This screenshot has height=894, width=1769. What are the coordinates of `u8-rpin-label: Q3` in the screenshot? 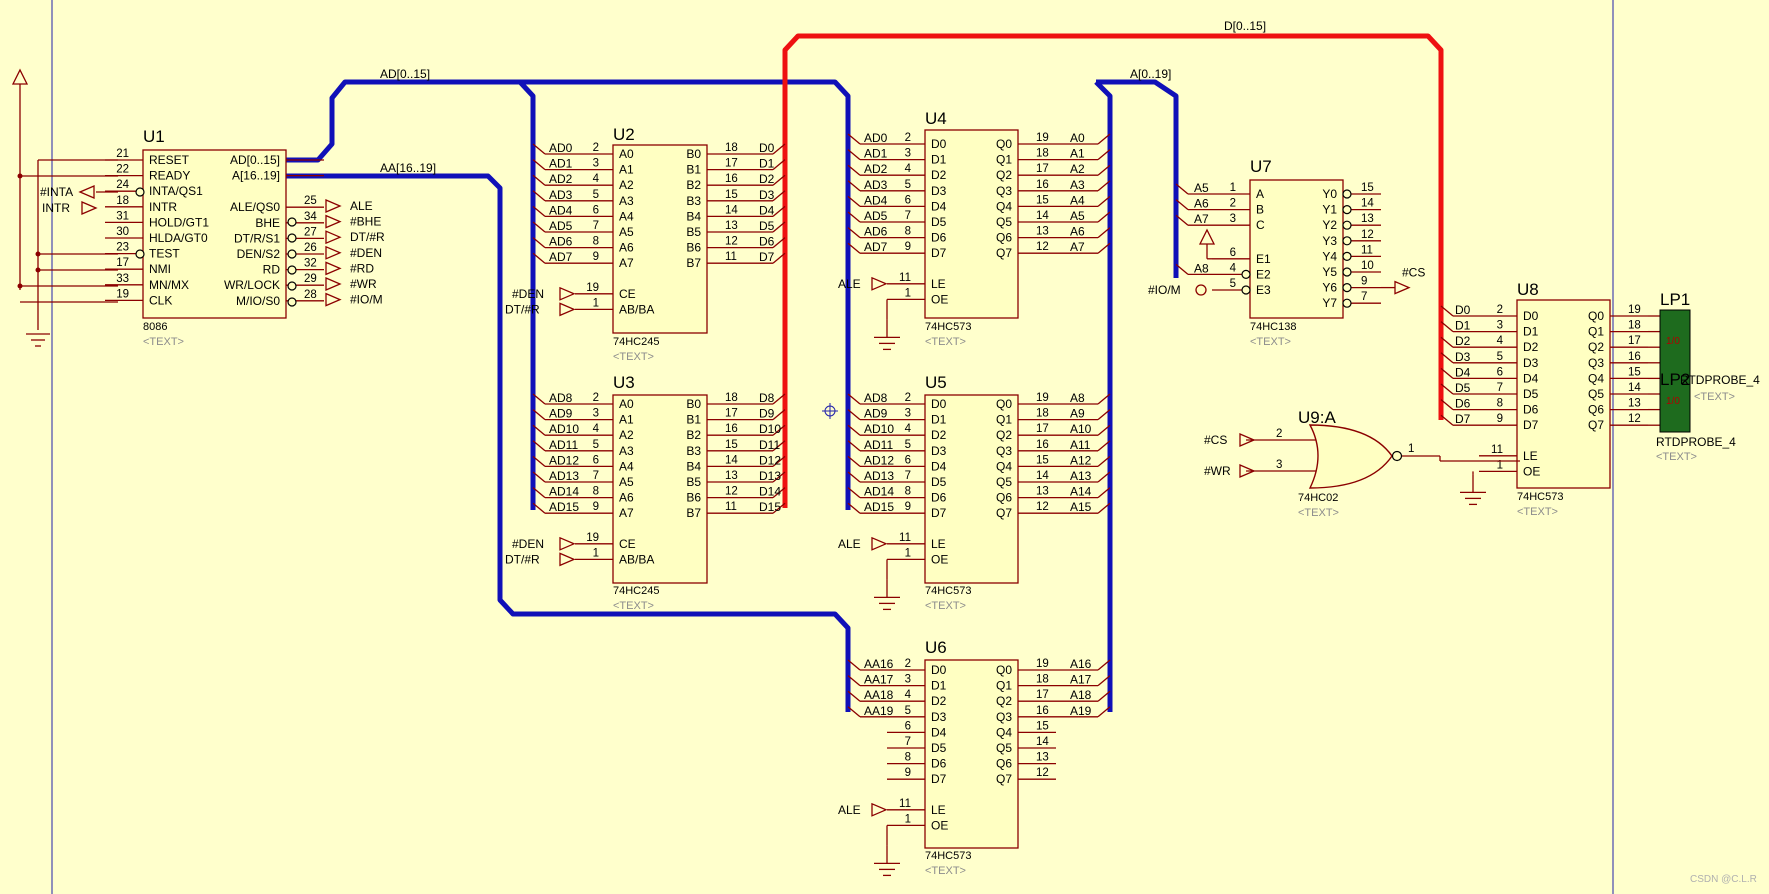 It's located at (1596, 363).